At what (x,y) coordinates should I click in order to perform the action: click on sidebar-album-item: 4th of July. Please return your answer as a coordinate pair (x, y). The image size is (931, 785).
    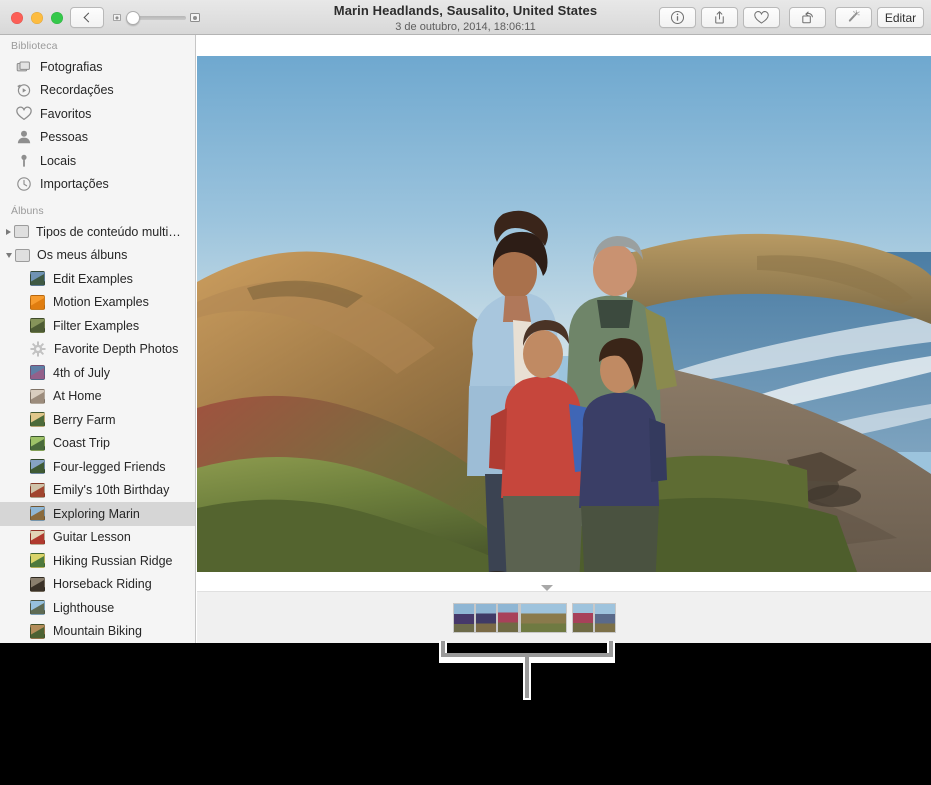
    Looking at the image, I should click on (97, 373).